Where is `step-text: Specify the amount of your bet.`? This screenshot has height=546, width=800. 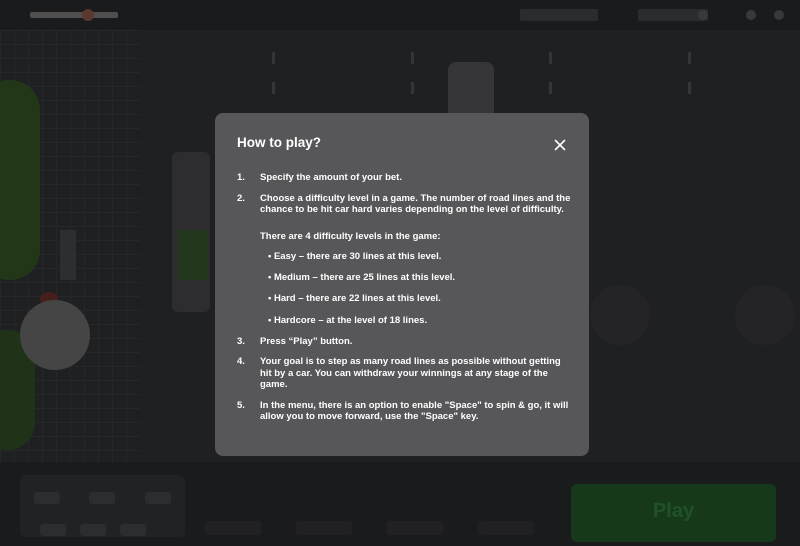
step-text: Specify the amount of your bet. is located at coordinates (331, 177).